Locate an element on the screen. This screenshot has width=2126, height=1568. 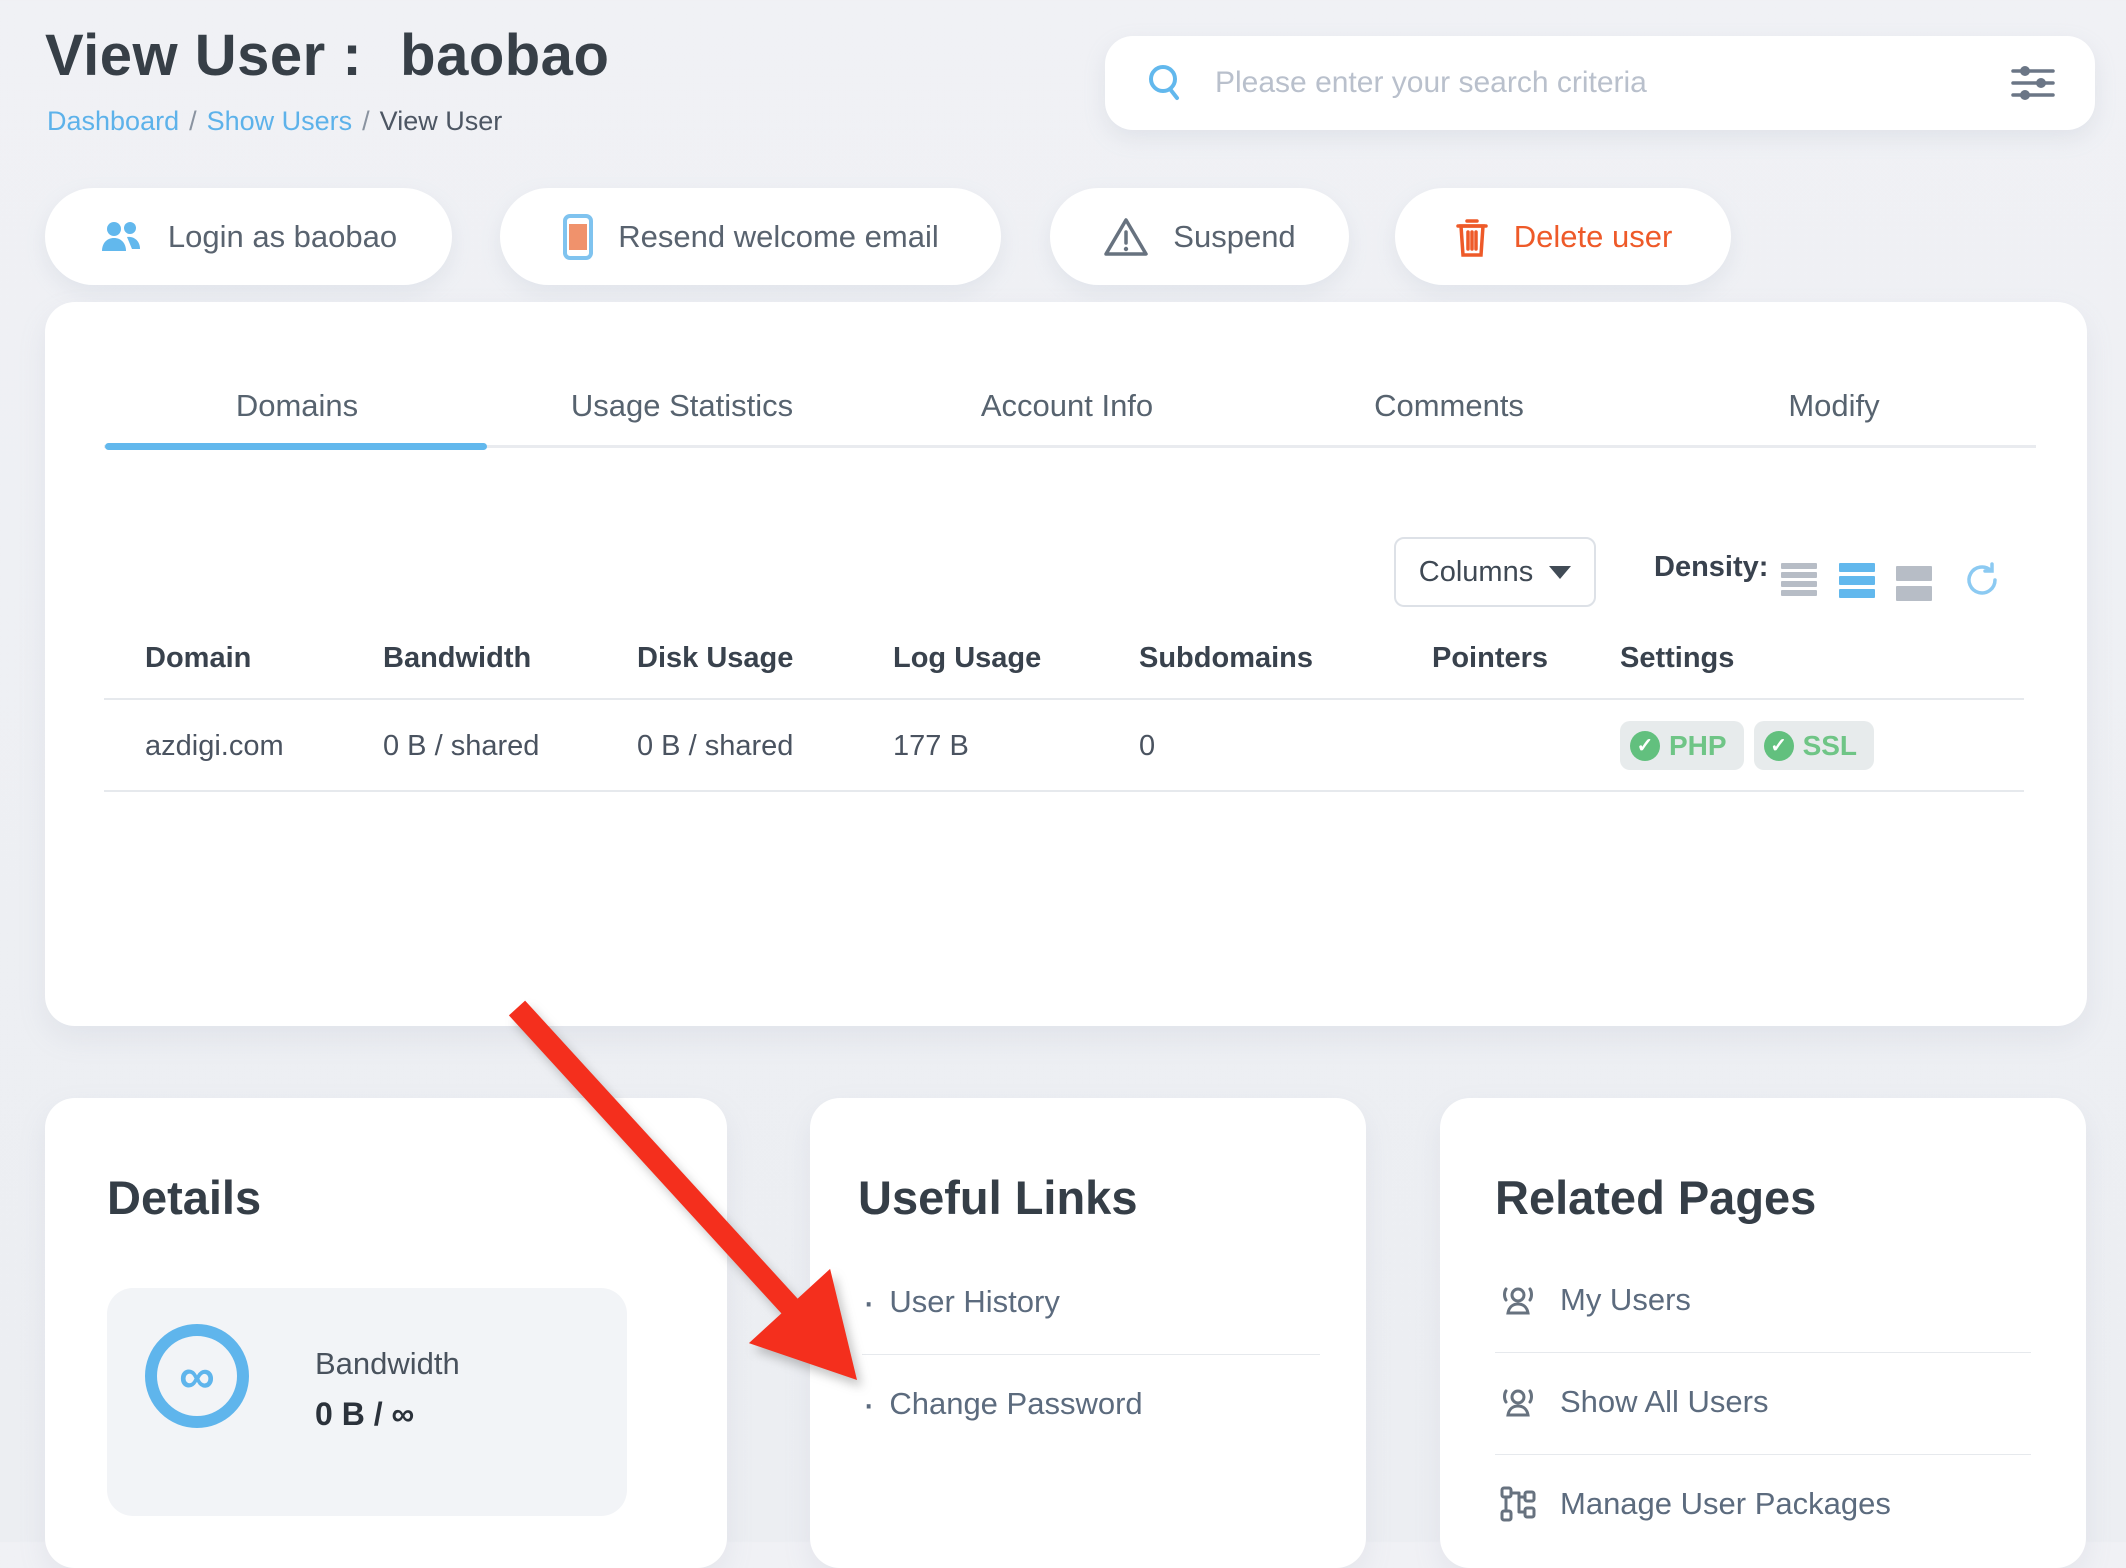
density-compact-icon is located at coordinates (1799, 581).